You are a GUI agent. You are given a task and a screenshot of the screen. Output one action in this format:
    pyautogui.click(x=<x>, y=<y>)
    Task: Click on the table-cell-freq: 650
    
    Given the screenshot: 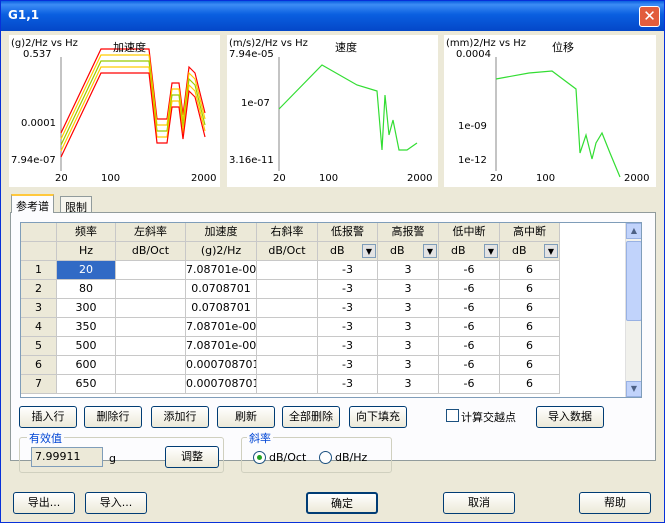 What is the action you would take?
    pyautogui.click(x=86, y=384)
    